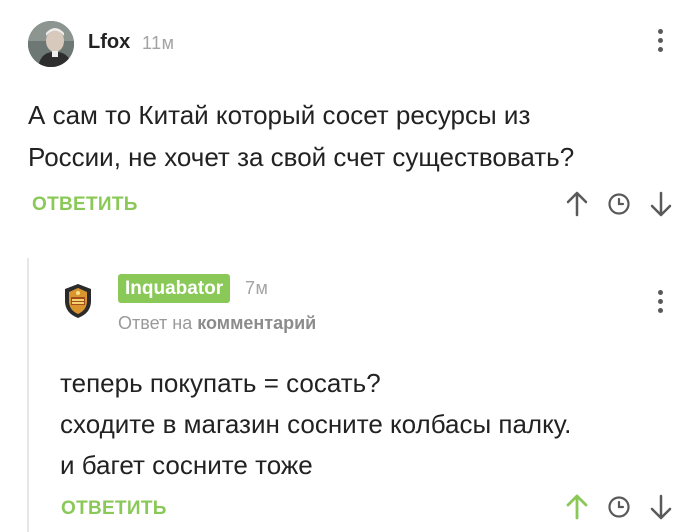 The width and height of the screenshot is (700, 532). What do you see at coordinates (155, 323) in the screenshot?
I see `reply-to-prefix: Ответ на` at bounding box center [155, 323].